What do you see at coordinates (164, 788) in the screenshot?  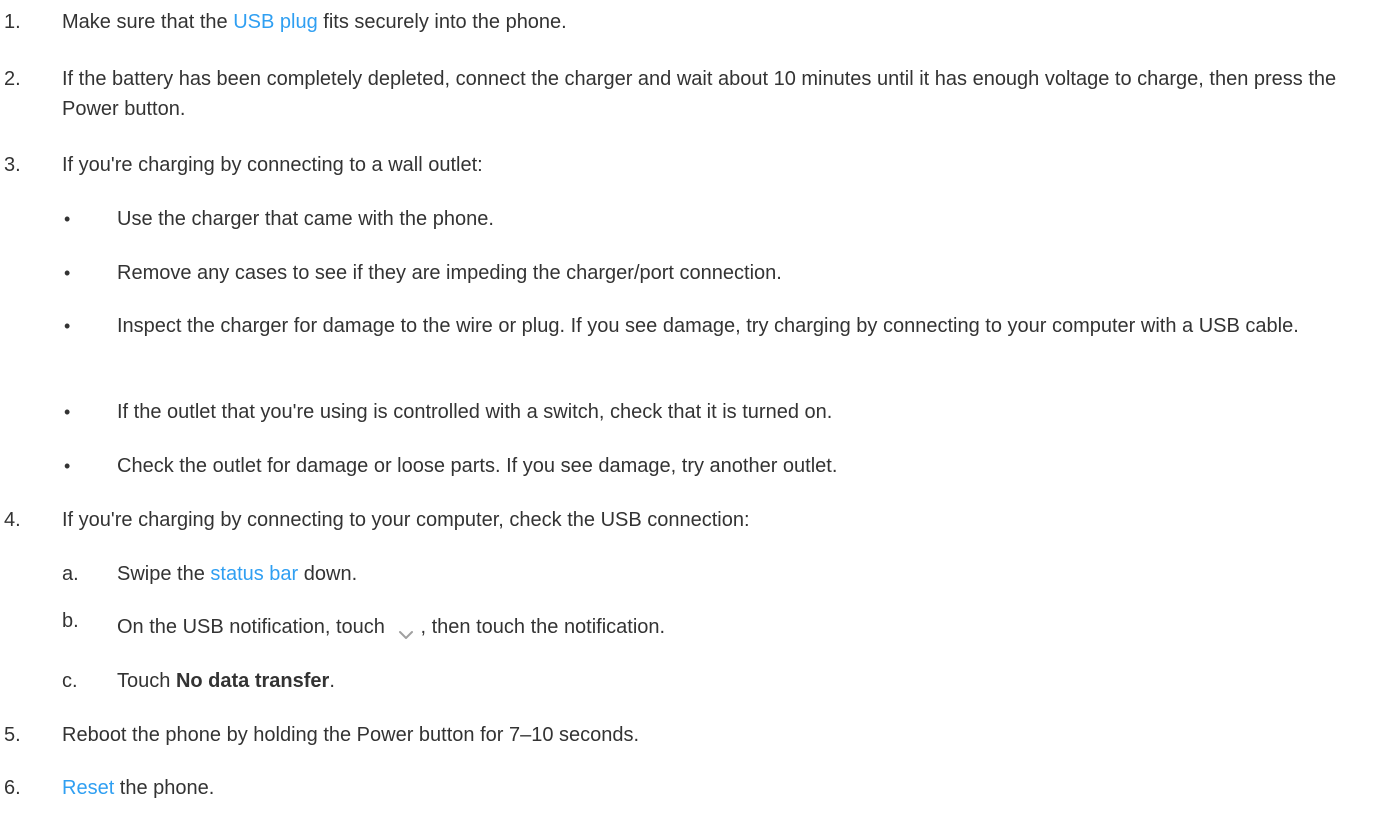 I see `step-text-post: the phone.` at bounding box center [164, 788].